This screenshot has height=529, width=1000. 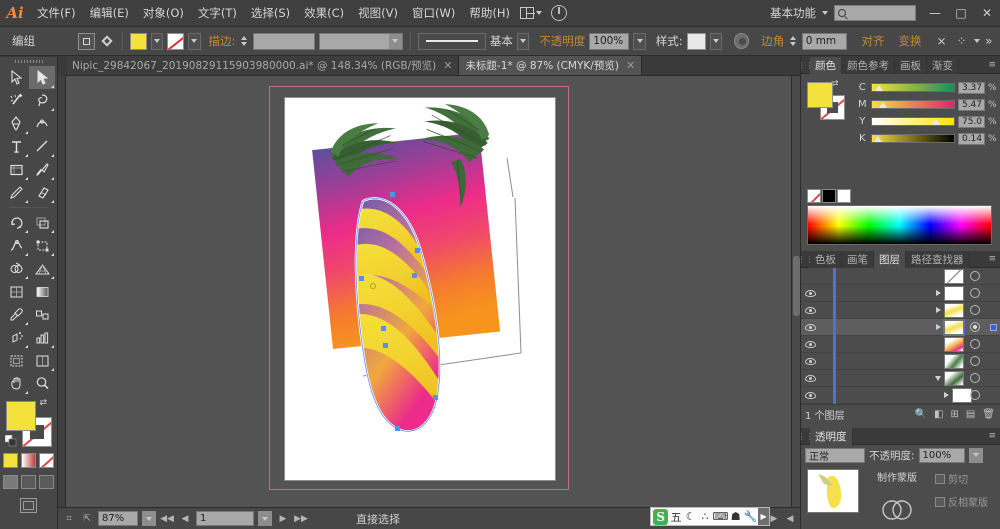 What do you see at coordinates (16, 169) in the screenshot?
I see `rectangle-tool` at bounding box center [16, 169].